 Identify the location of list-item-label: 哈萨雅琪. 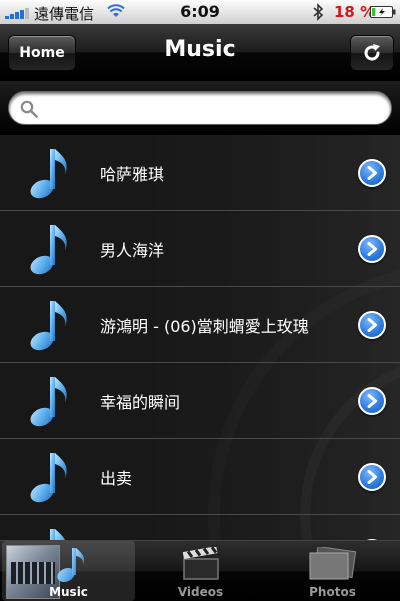
(132, 174).